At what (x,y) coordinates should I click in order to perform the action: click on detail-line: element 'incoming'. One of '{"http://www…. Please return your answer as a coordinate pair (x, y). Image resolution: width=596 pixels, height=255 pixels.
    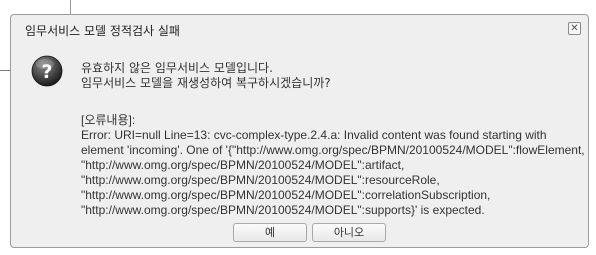
    Looking at the image, I should click on (333, 150).